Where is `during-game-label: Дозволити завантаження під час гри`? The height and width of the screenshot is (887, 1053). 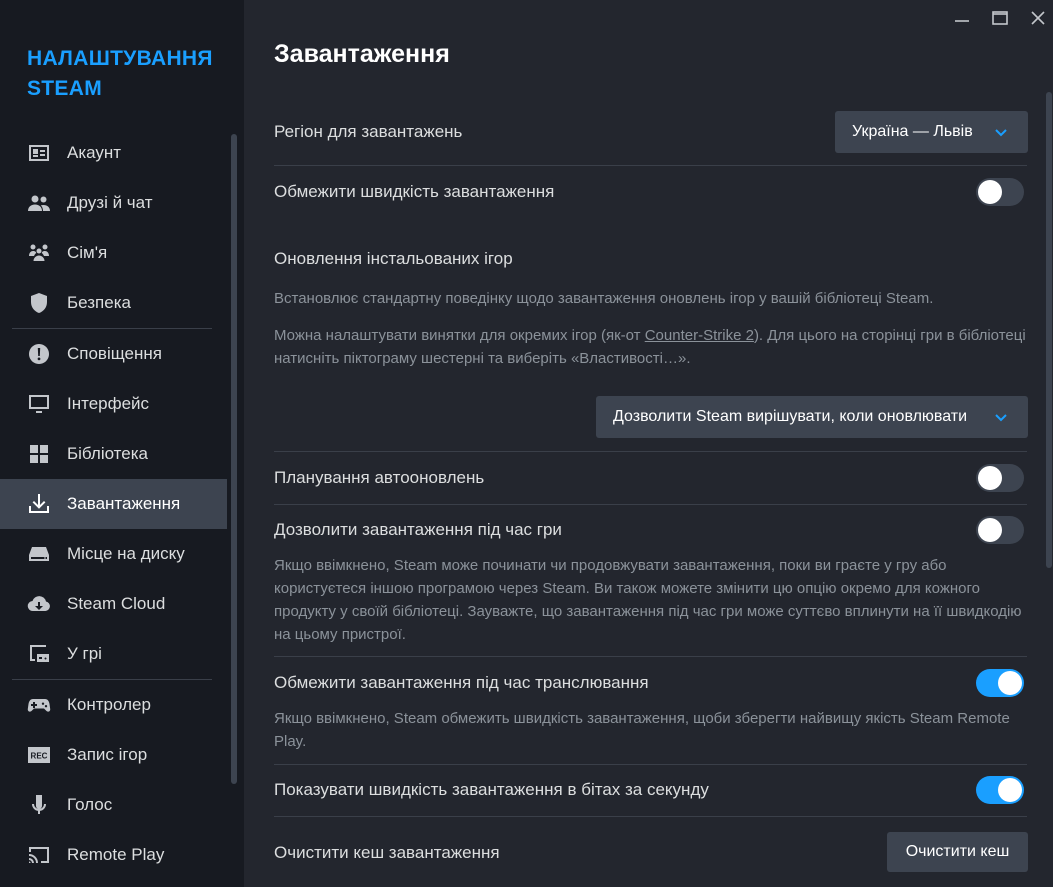 during-game-label: Дозволити завантаження під час гри is located at coordinates (418, 529).